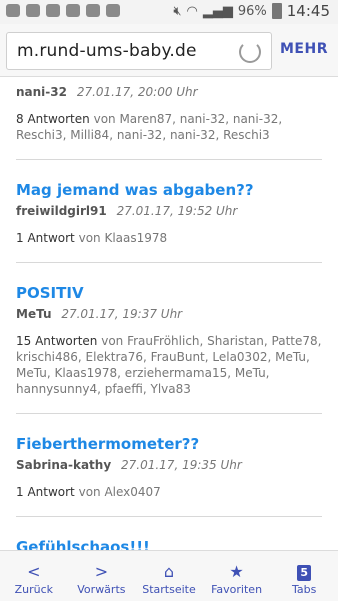  I want to click on forward-button: > Vorwärts, so click(102, 576).